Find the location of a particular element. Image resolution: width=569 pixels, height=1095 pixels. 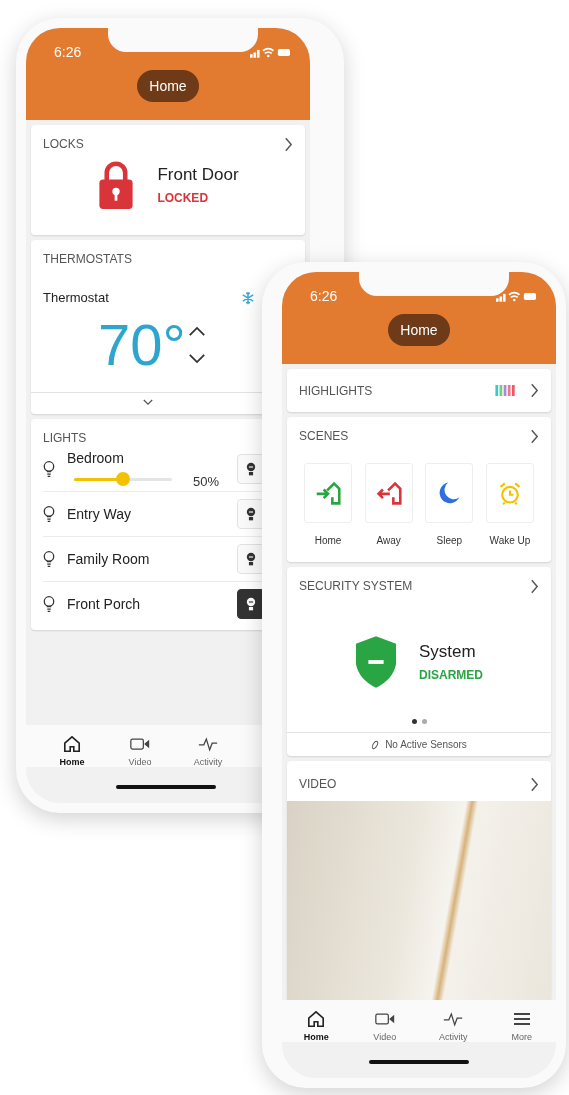

scene-label: Away is located at coordinates (388, 540).